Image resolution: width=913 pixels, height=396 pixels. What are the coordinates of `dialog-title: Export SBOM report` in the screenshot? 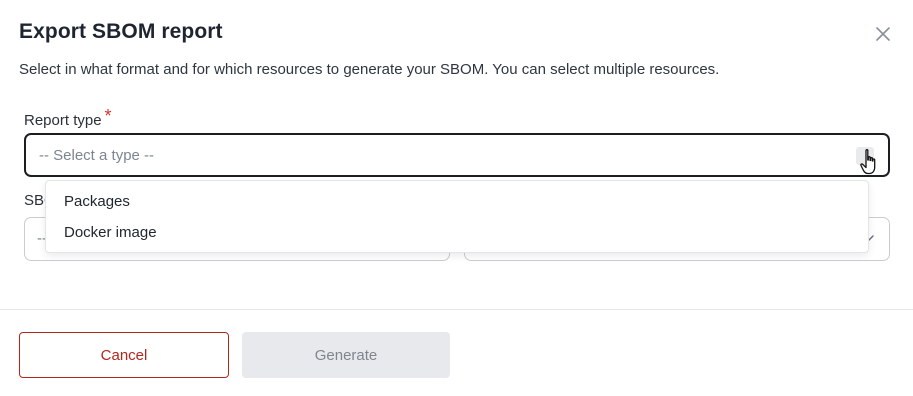 It's located at (121, 31).